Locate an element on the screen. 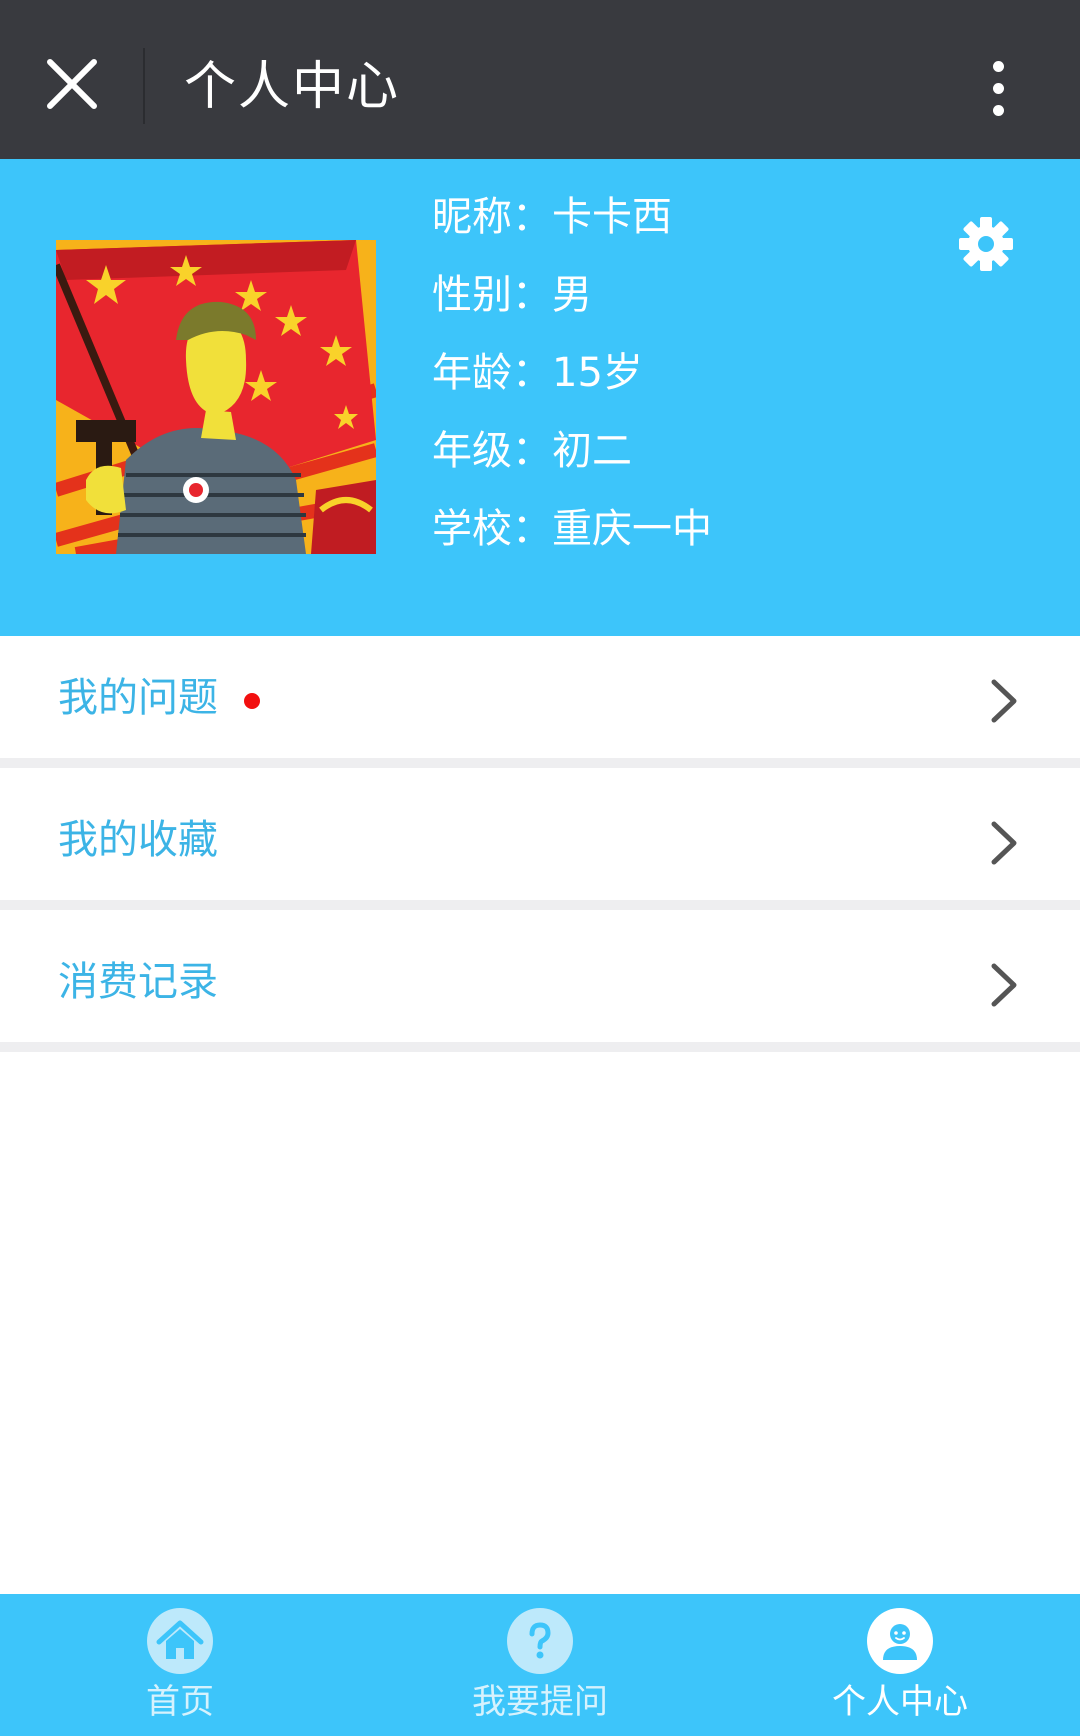 This screenshot has height=1736, width=1080. home-icon is located at coordinates (180, 1641).